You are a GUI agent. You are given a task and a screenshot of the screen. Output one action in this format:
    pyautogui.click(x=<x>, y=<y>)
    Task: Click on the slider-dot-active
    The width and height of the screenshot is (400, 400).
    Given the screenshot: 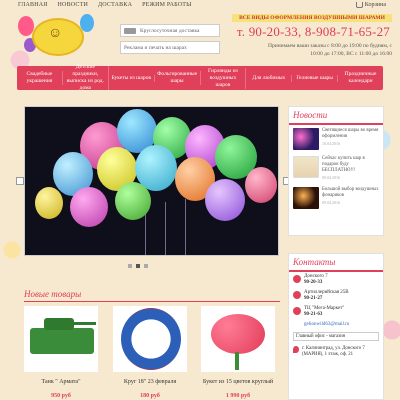 What is the action you would take?
    pyautogui.click(x=138, y=266)
    